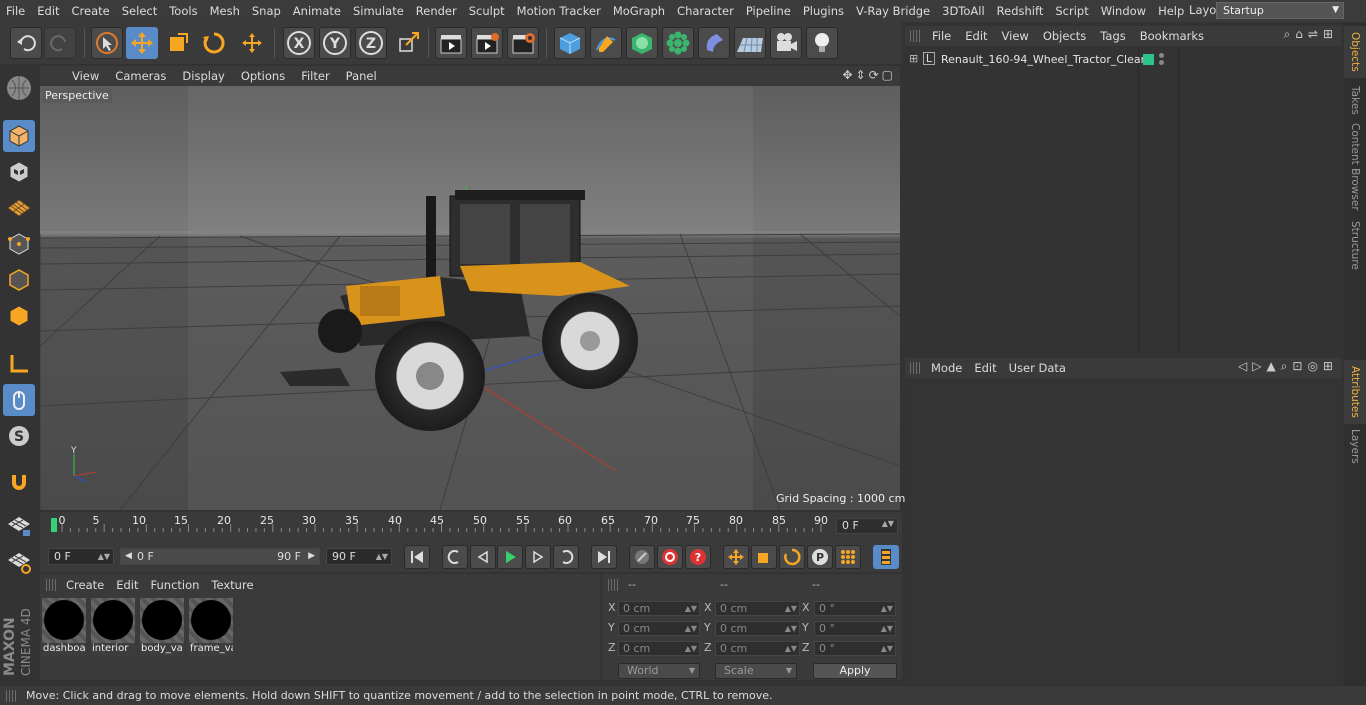 This screenshot has width=1366, height=705. Describe the element at coordinates (855, 608) in the screenshot. I see `rotation-h-field: 0 ° ▲▼` at that location.